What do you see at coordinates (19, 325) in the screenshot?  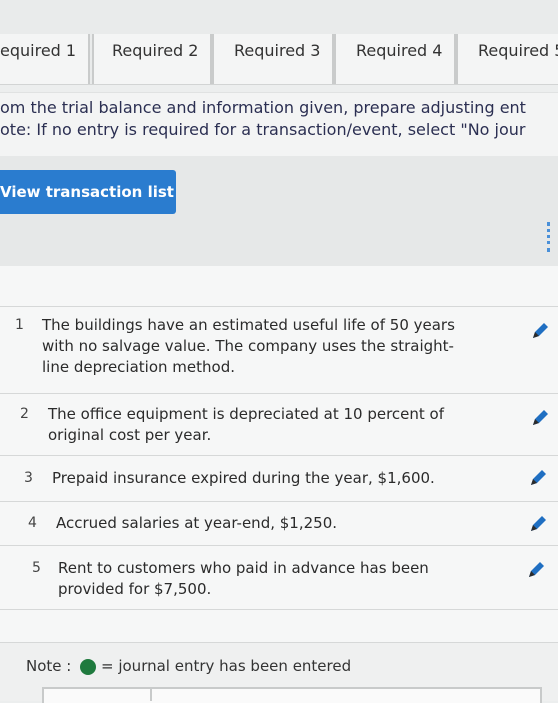 I see `transaction-number: 1` at bounding box center [19, 325].